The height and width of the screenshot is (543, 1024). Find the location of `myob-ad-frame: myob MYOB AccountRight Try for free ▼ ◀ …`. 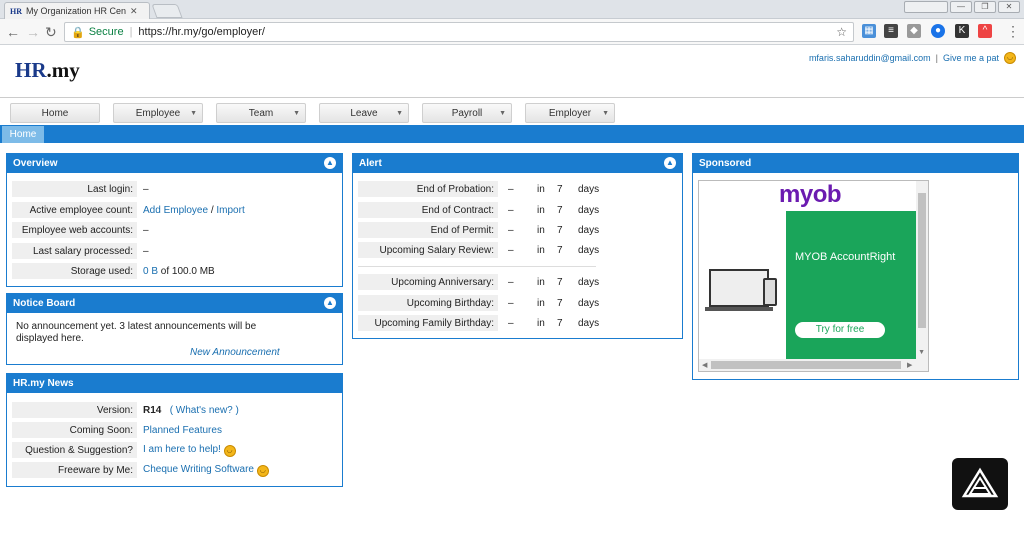

myob-ad-frame: myob MYOB AccountRight Try for free ▼ ◀ … is located at coordinates (813, 276).